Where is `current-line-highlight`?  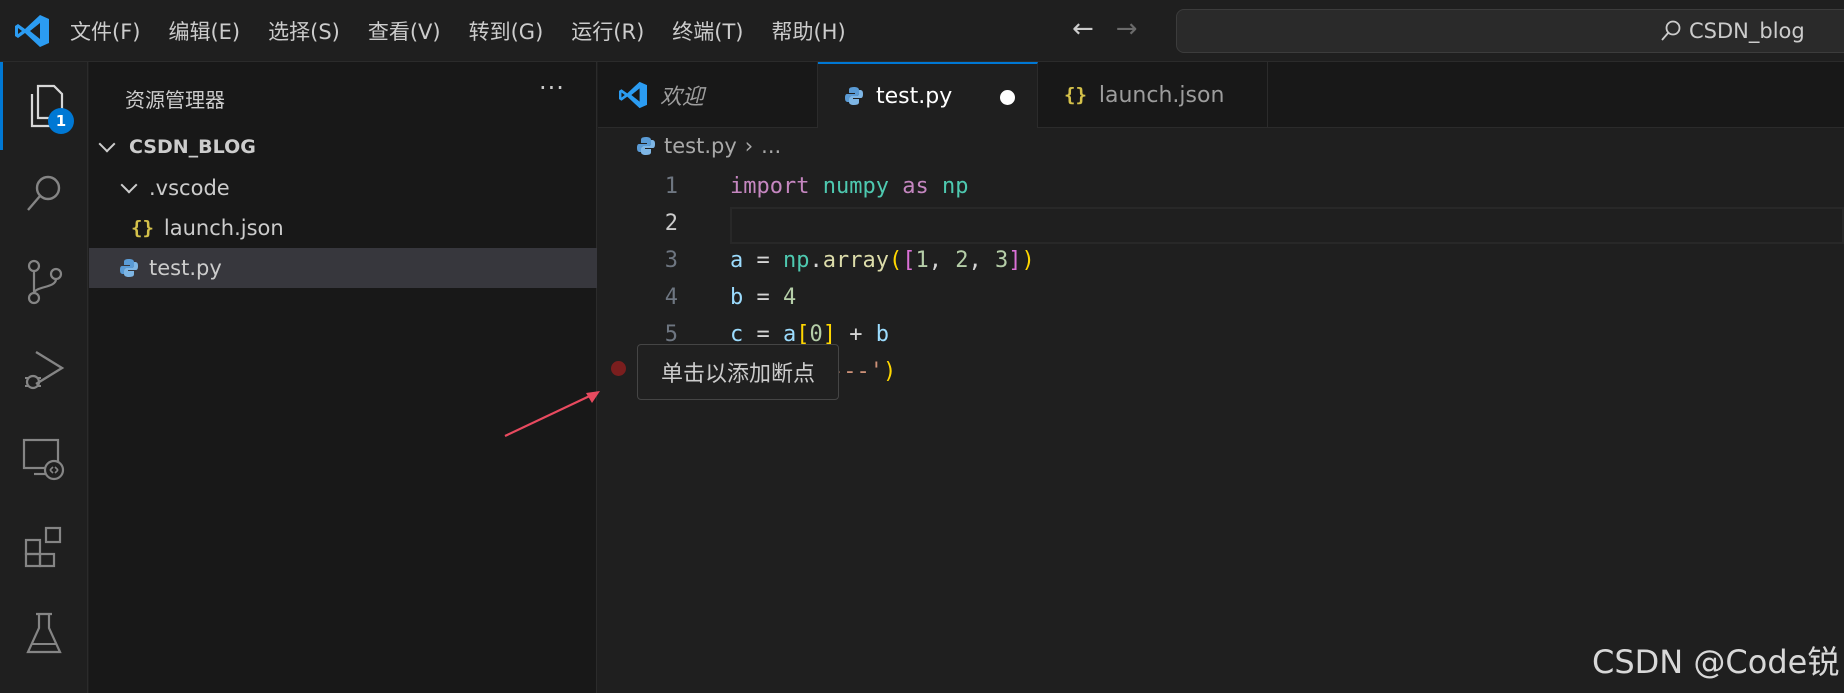 current-line-highlight is located at coordinates (1287, 225).